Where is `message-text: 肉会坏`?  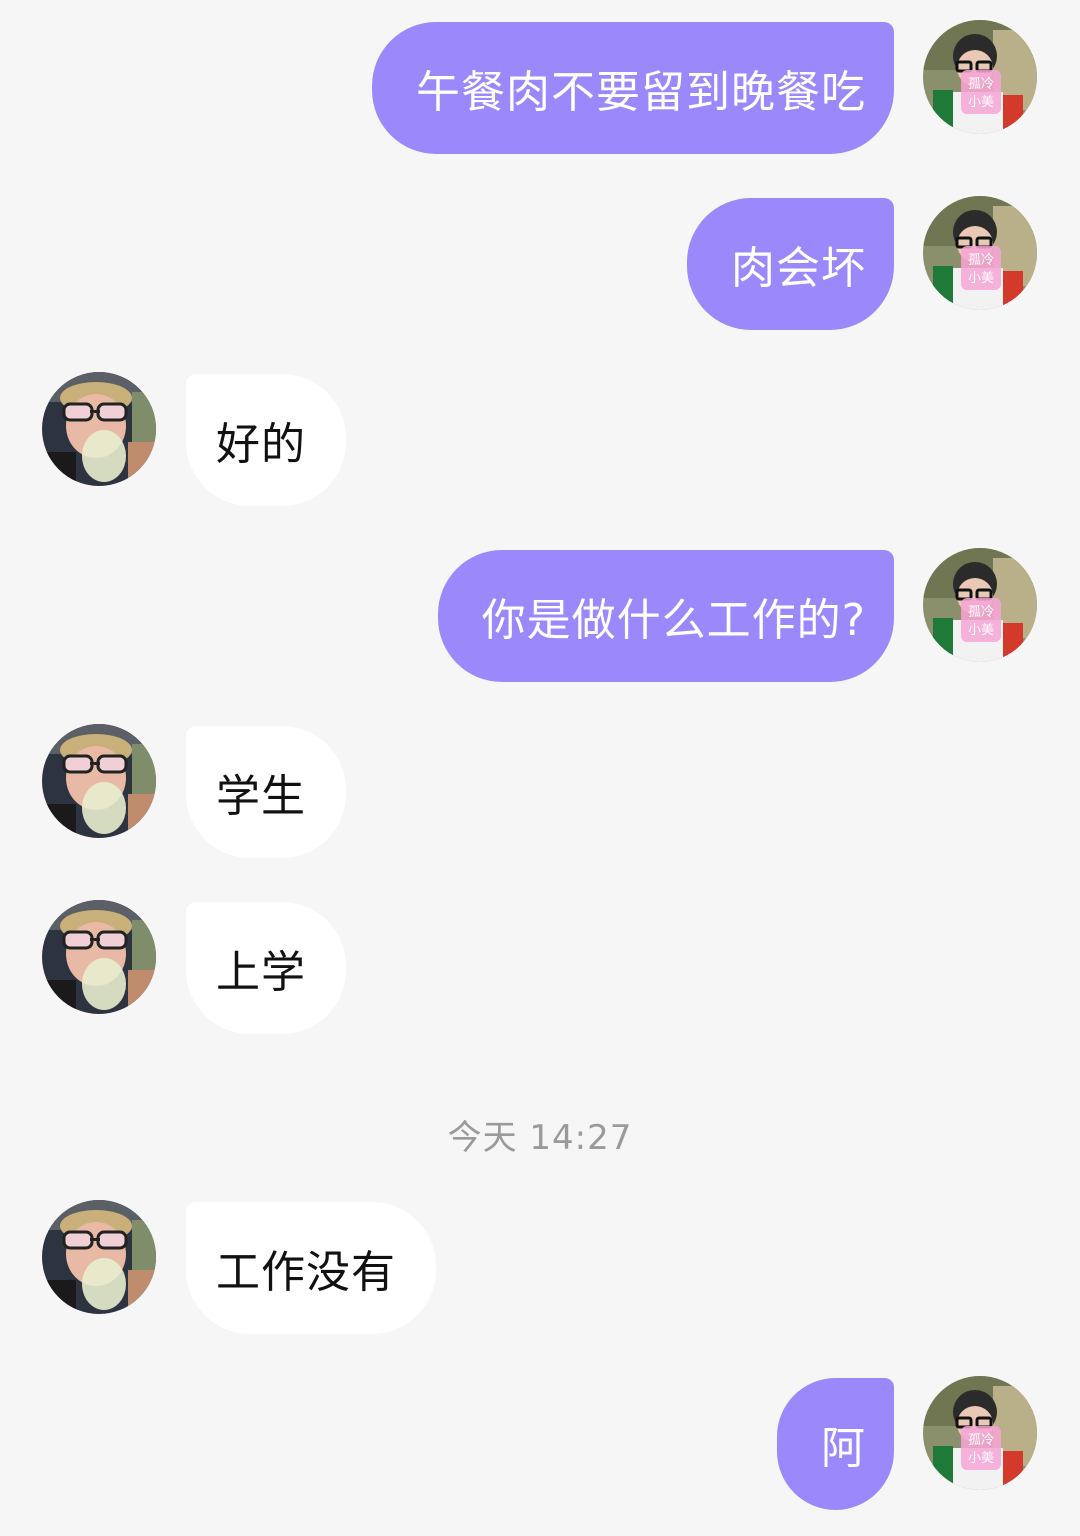
message-text: 肉会坏 is located at coordinates (798, 268).